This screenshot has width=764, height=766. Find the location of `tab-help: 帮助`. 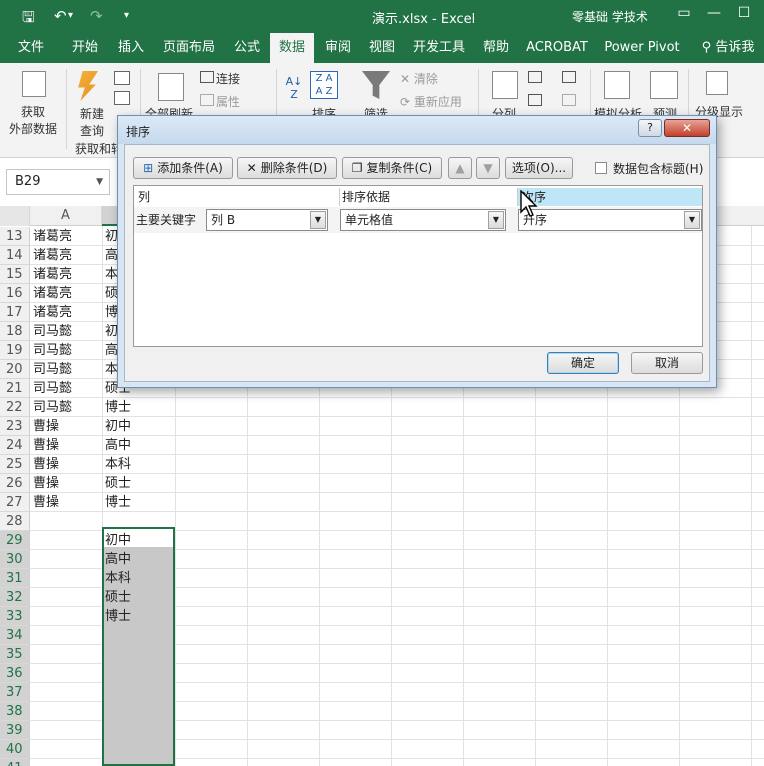

tab-help: 帮助 is located at coordinates (496, 48).